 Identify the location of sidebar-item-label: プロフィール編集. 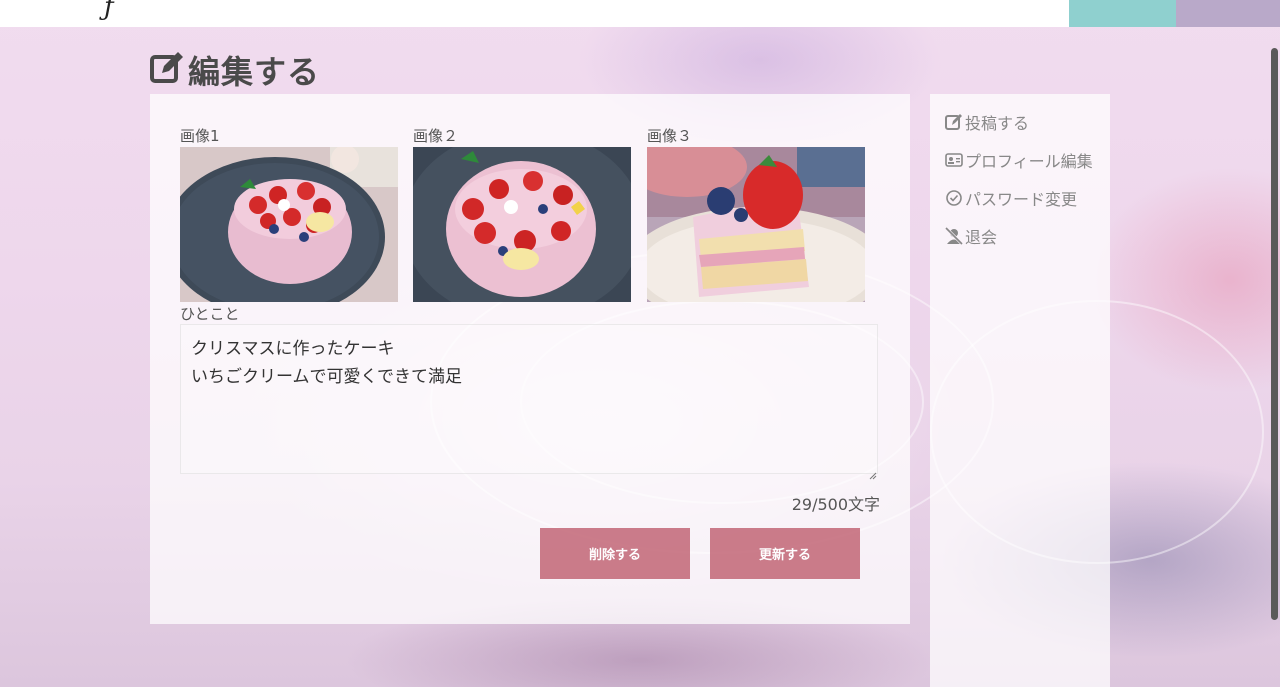
(1029, 161).